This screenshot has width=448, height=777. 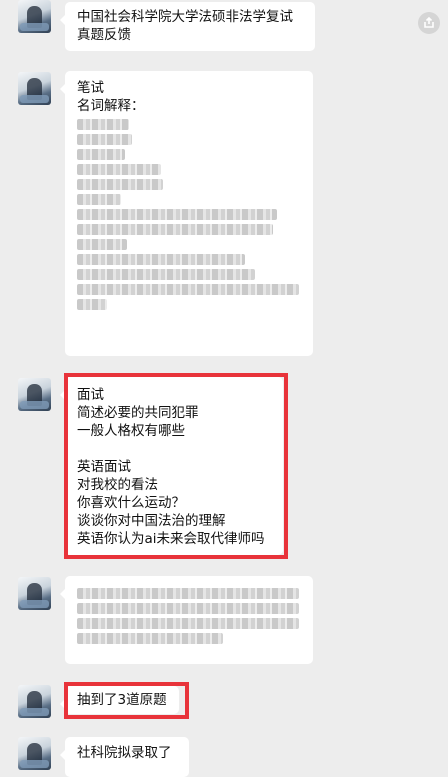 What do you see at coordinates (429, 23) in the screenshot?
I see `export-icon` at bounding box center [429, 23].